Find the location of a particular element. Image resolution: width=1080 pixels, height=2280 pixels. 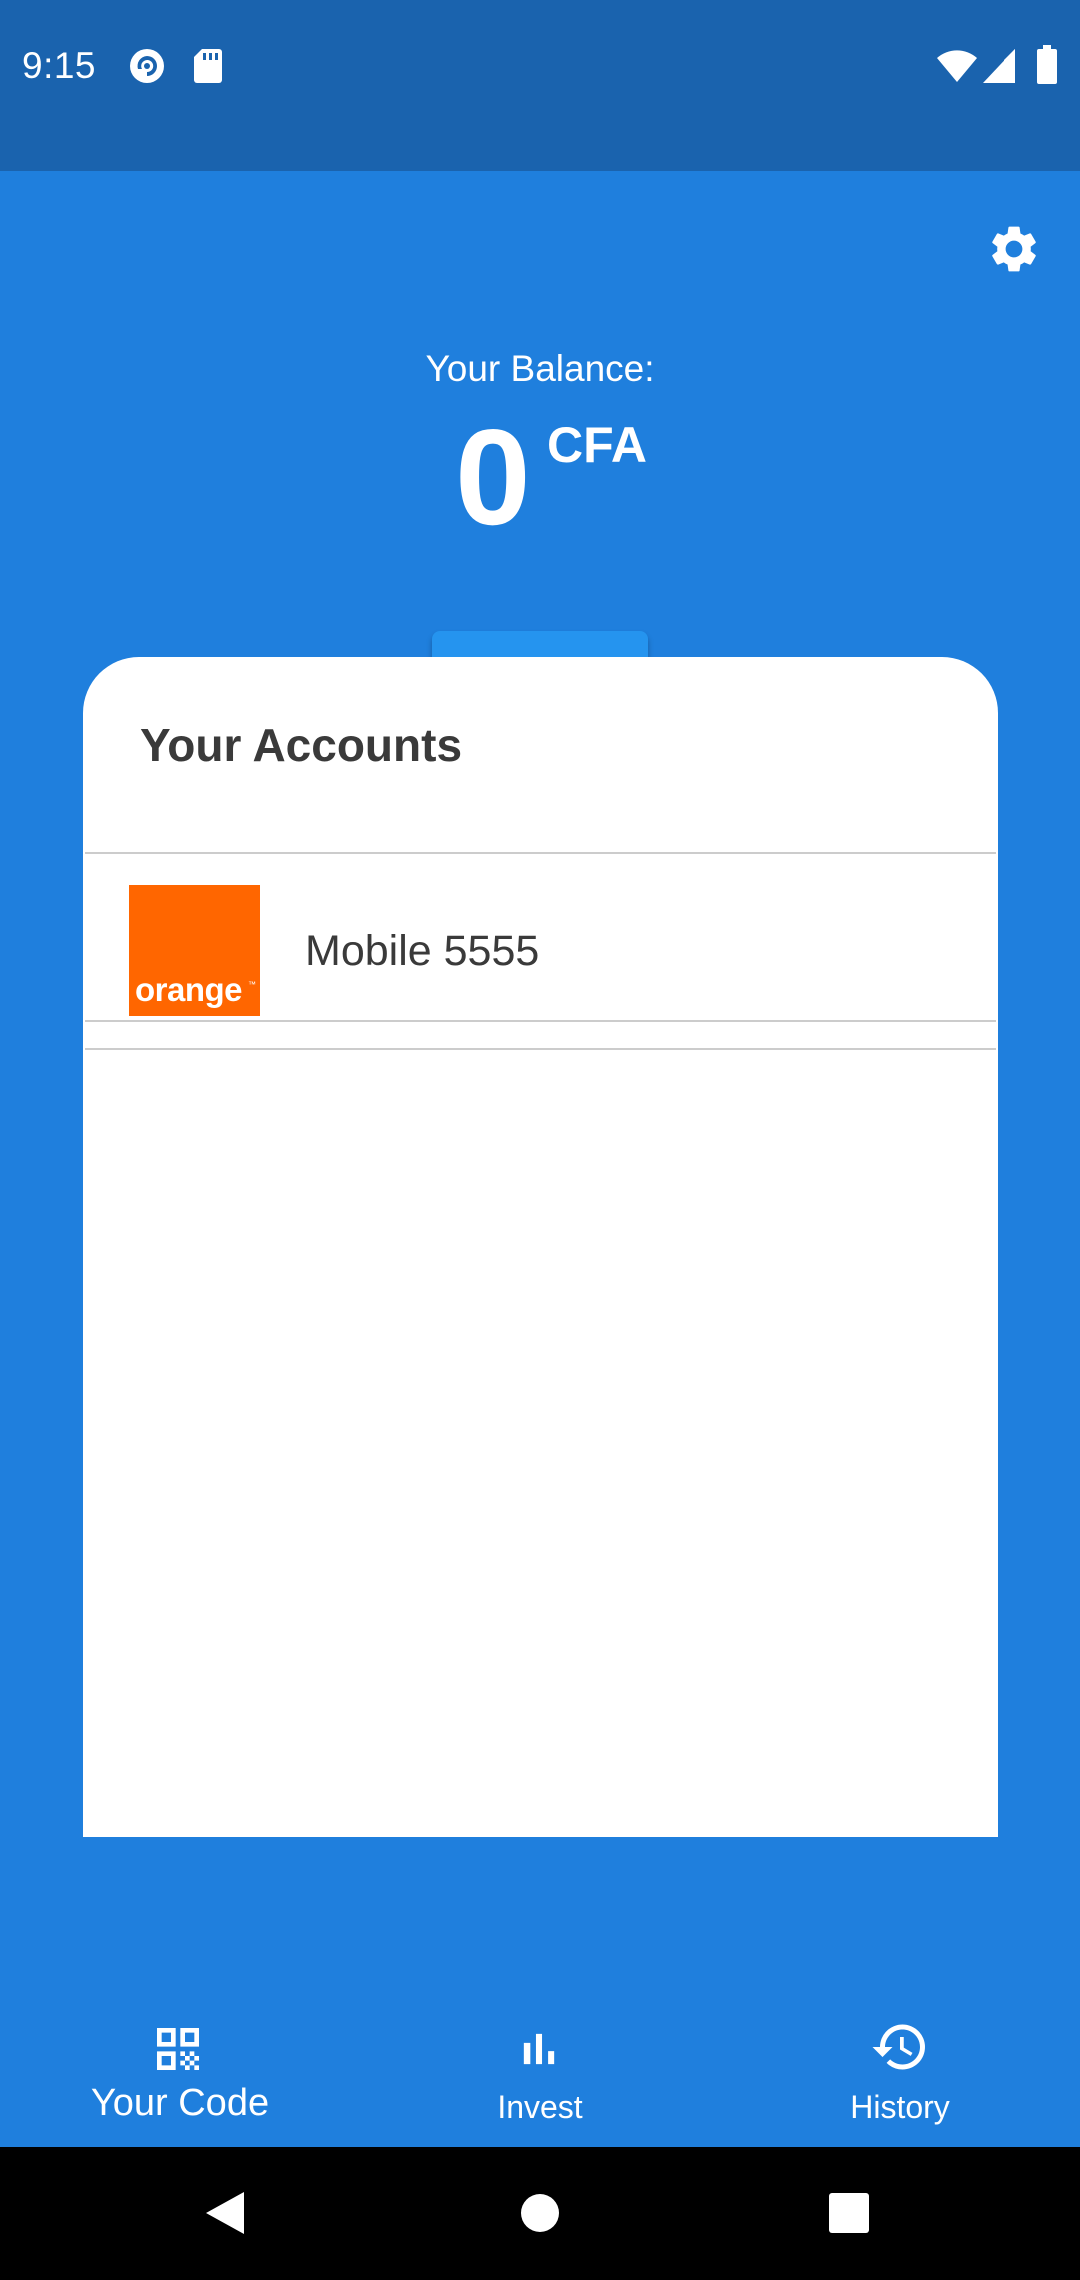

settings-button is located at coordinates (1014, 249).